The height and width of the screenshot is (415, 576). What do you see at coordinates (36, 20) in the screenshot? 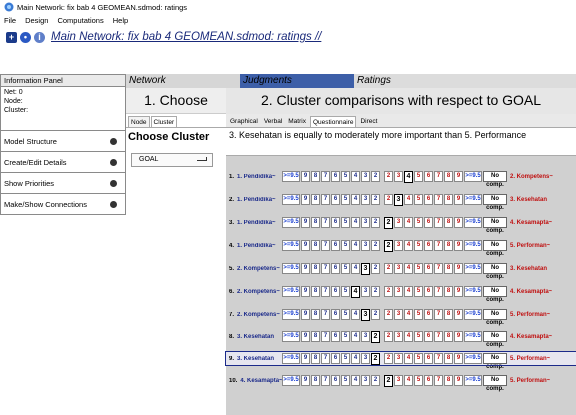
I see `menu-design: Design` at bounding box center [36, 20].